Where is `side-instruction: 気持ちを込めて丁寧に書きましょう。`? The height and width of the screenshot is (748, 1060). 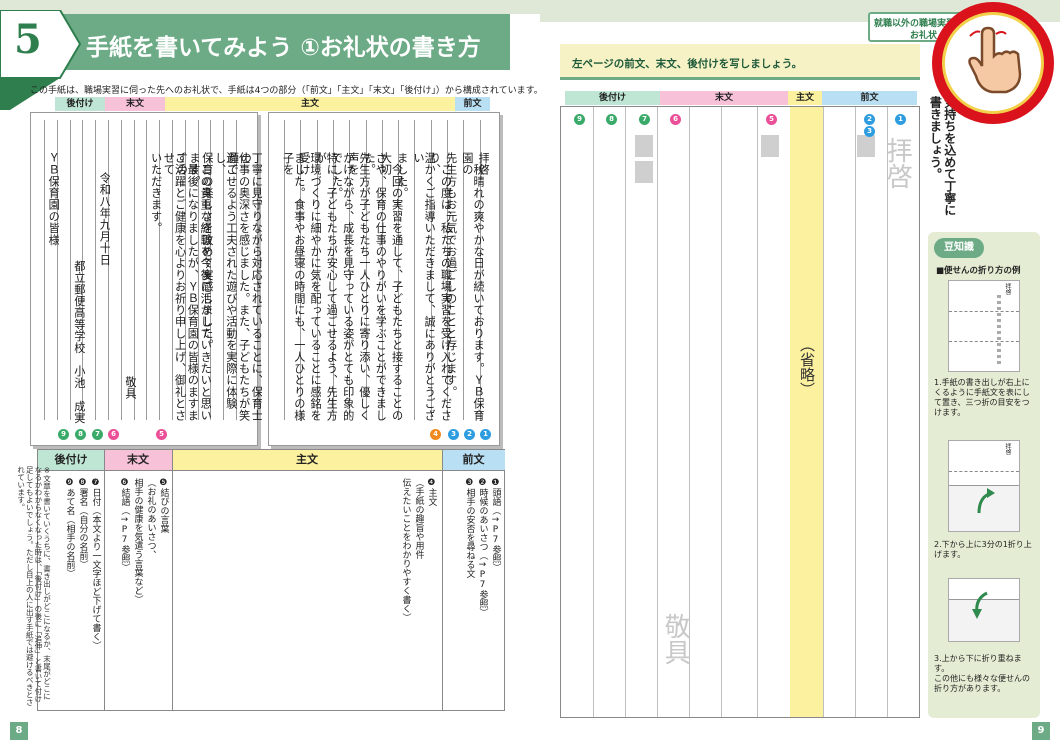
side-instruction: 気持ちを込めて丁寧に書きましょう。 is located at coordinates (942, 156).